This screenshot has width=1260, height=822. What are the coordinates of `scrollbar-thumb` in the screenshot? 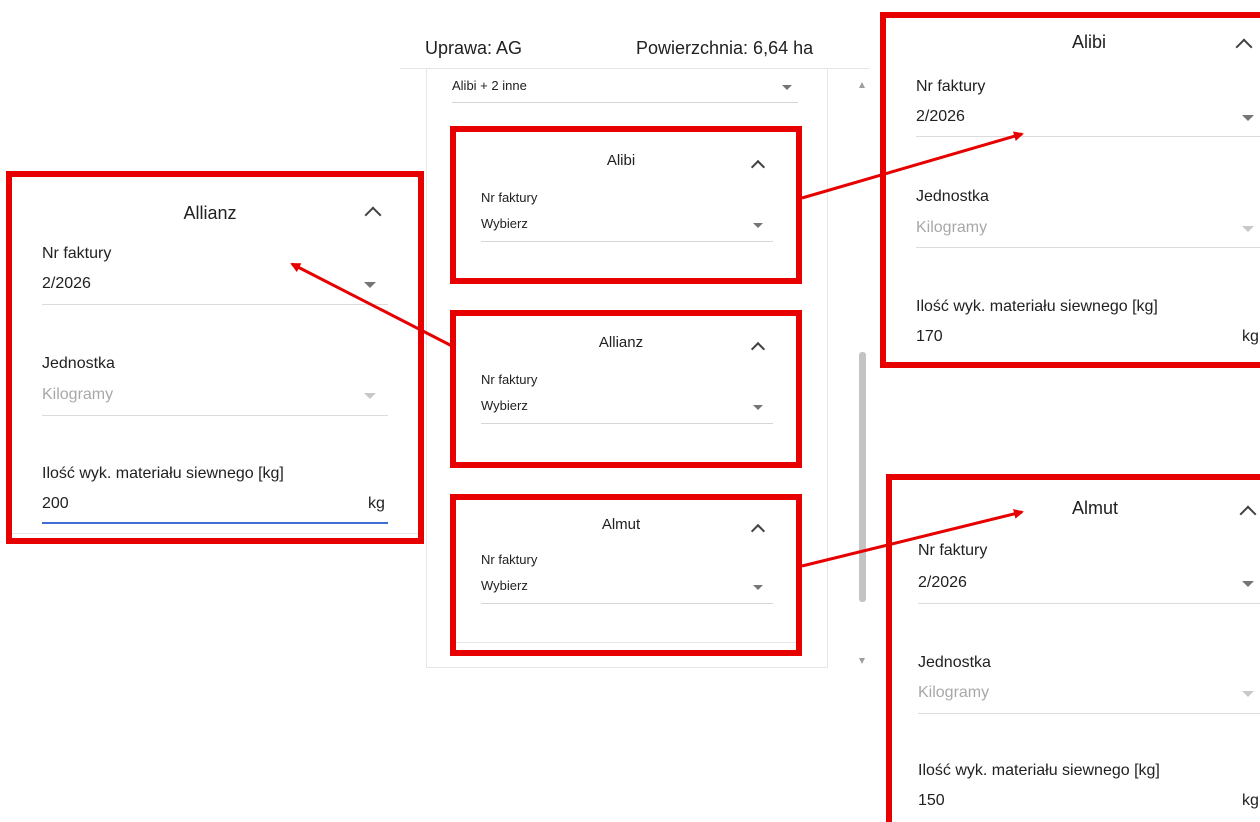 It's located at (862, 477).